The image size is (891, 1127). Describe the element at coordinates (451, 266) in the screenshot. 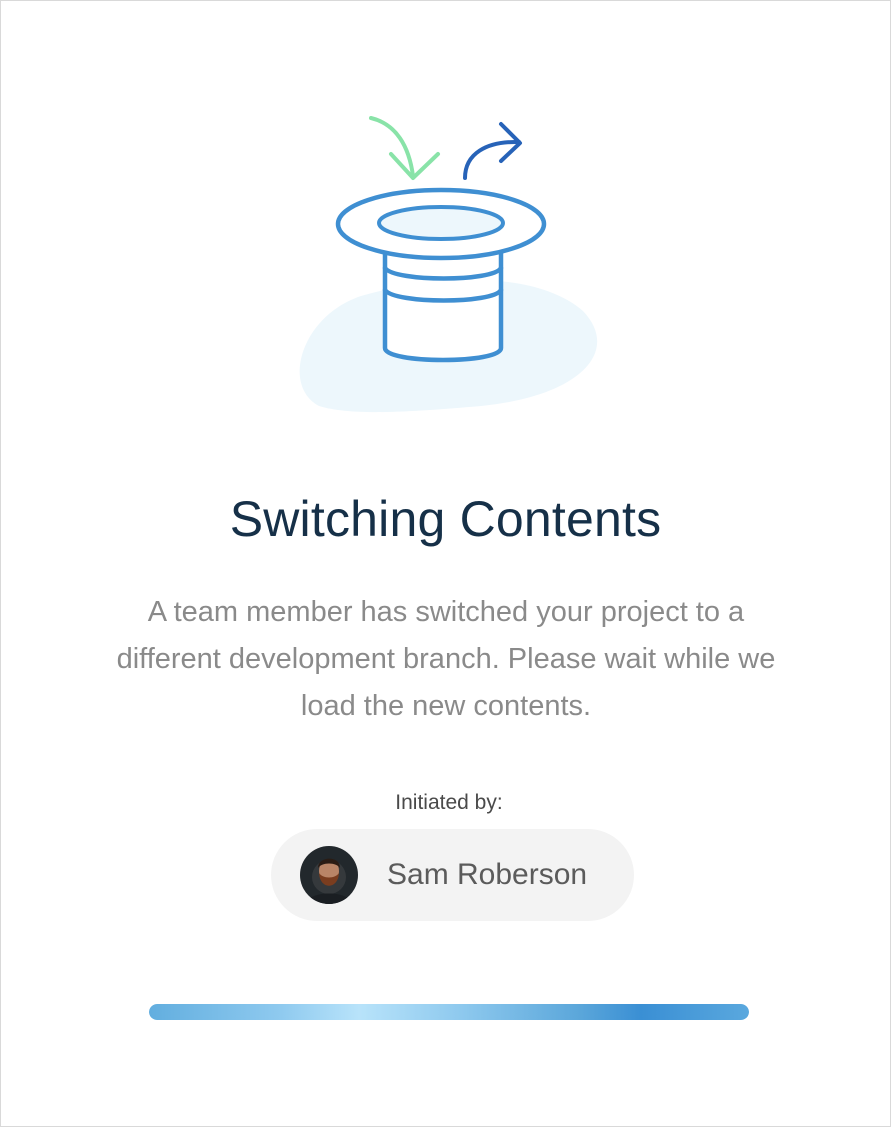

I see `magic-hat-switch-icon` at that location.